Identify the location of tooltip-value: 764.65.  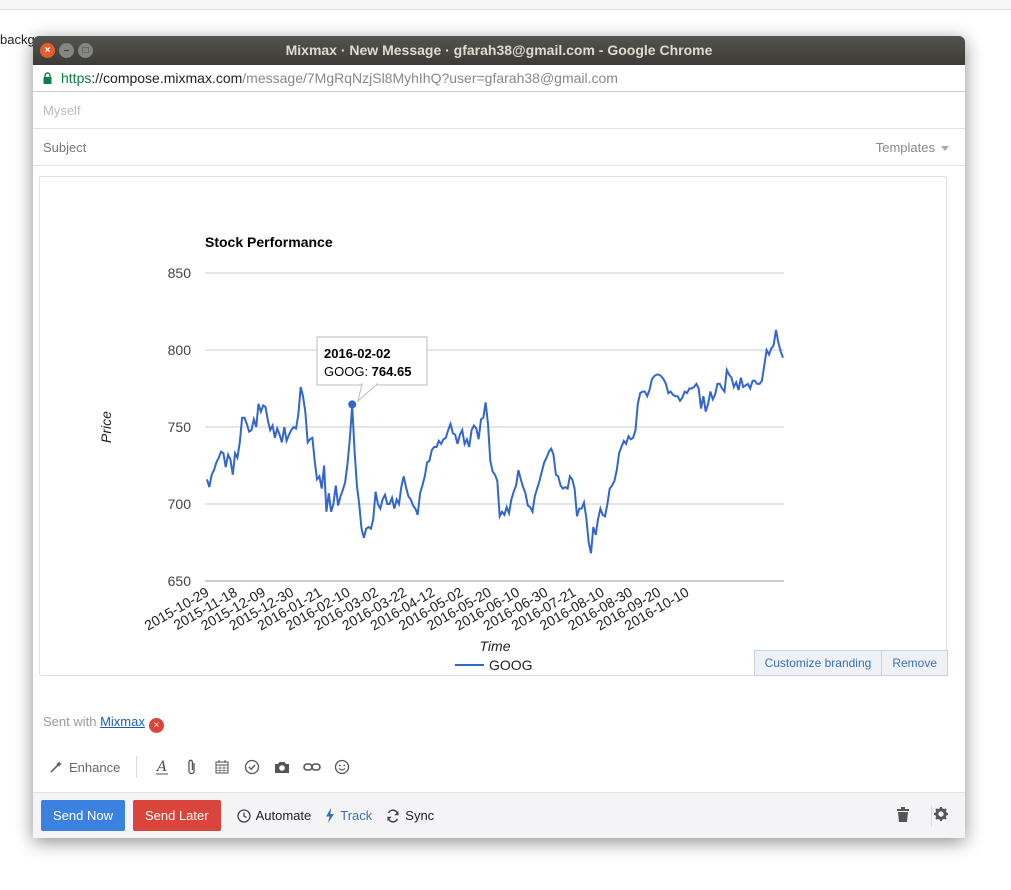
(392, 371).